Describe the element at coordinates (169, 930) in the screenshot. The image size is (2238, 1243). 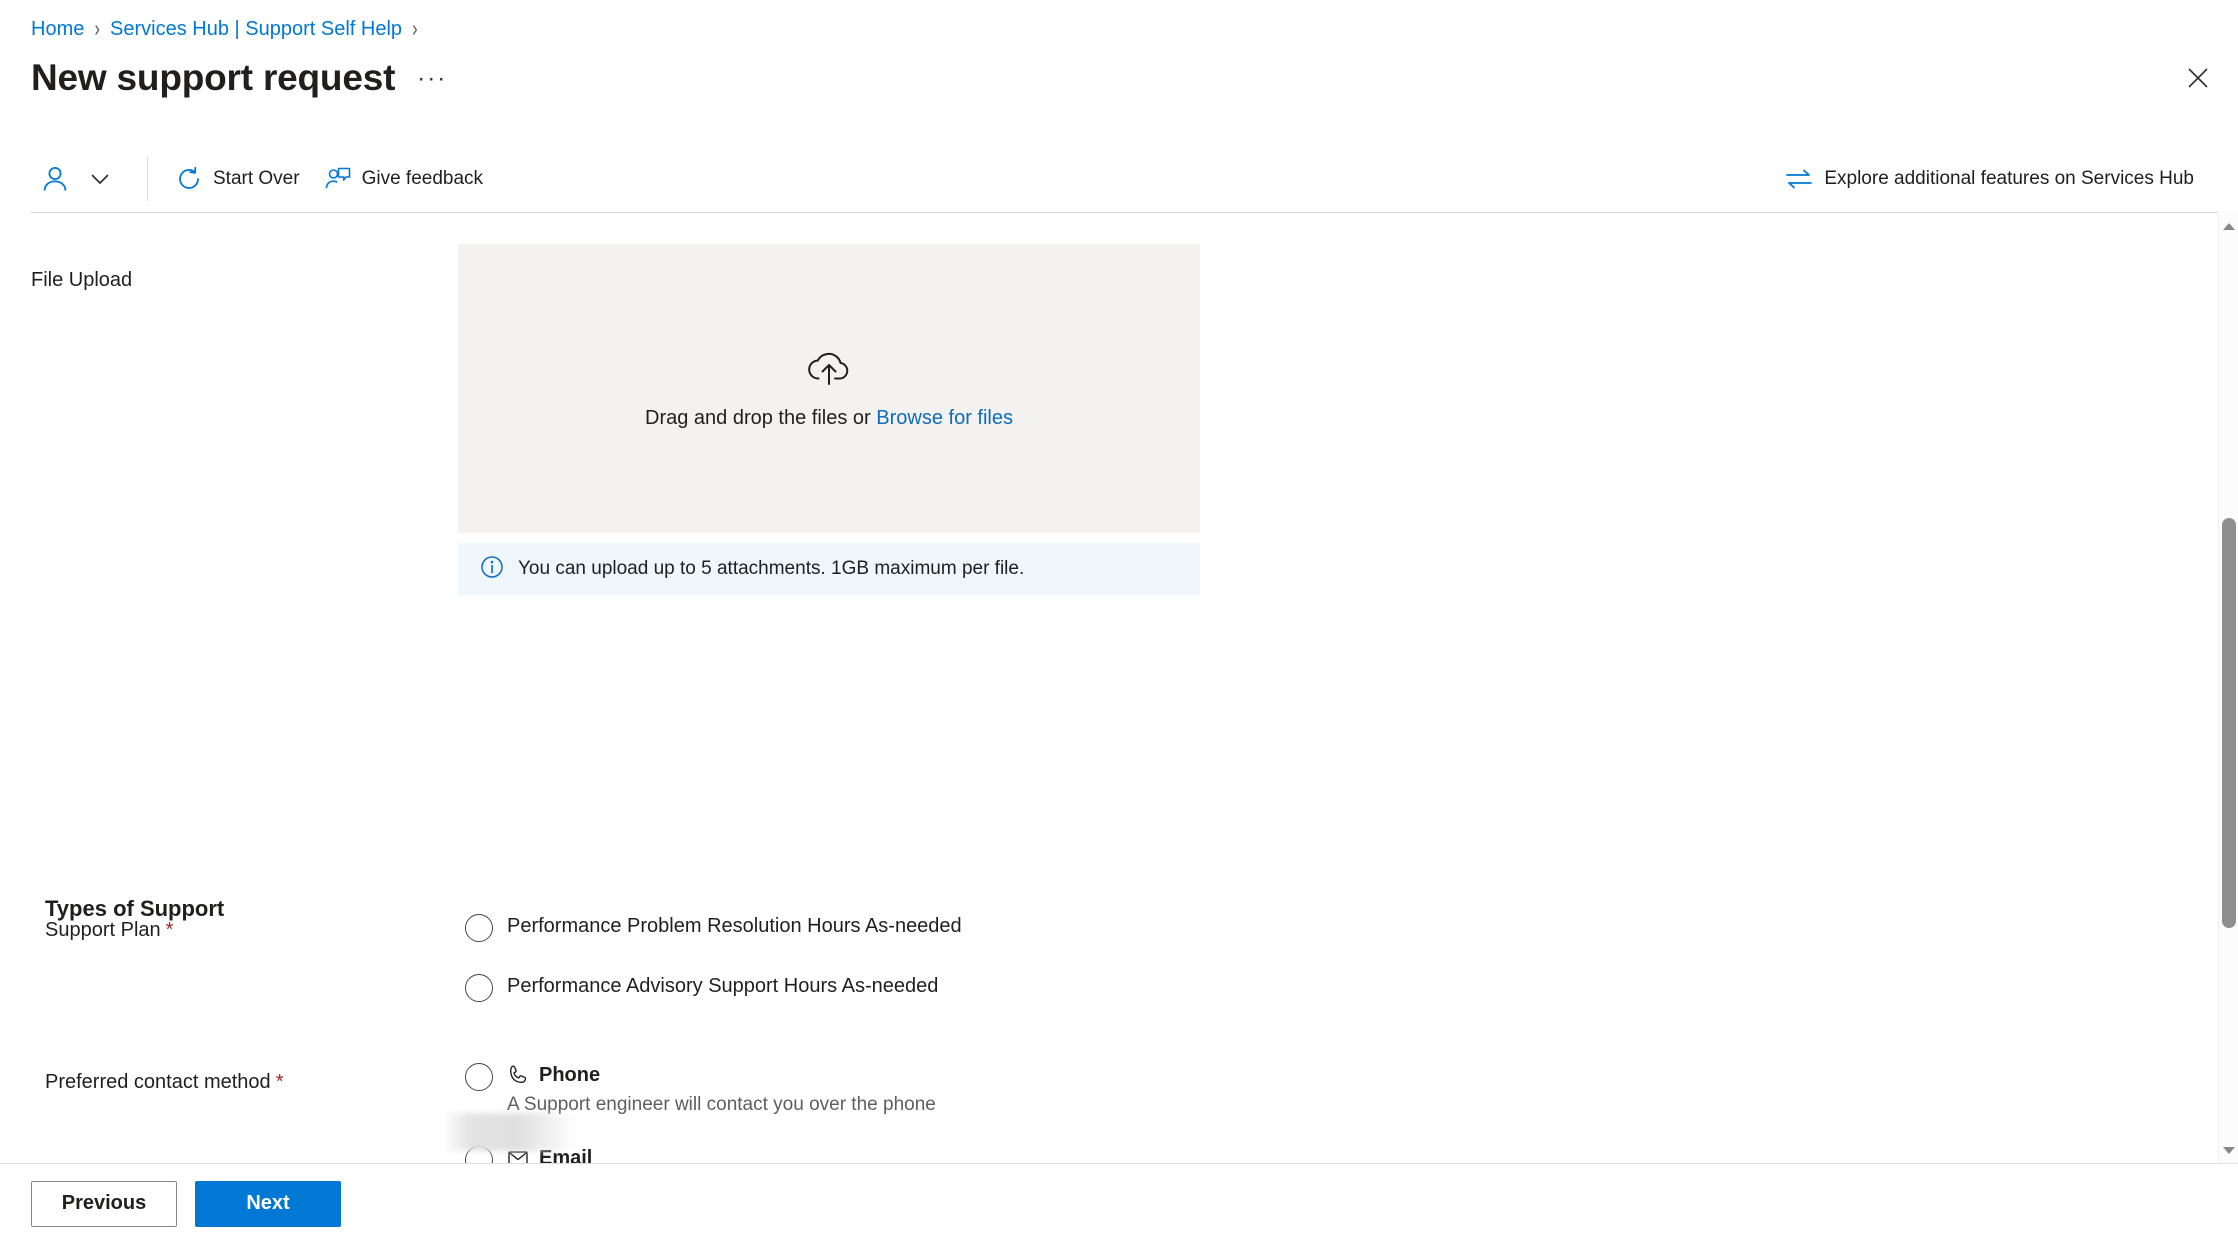
I see `support-plan-required-marker: *` at that location.